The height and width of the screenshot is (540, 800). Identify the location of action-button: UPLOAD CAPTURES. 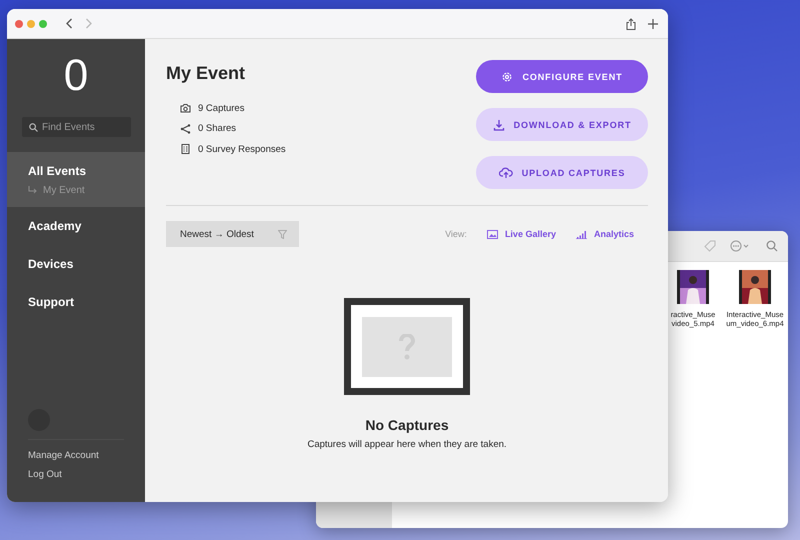
(562, 172).